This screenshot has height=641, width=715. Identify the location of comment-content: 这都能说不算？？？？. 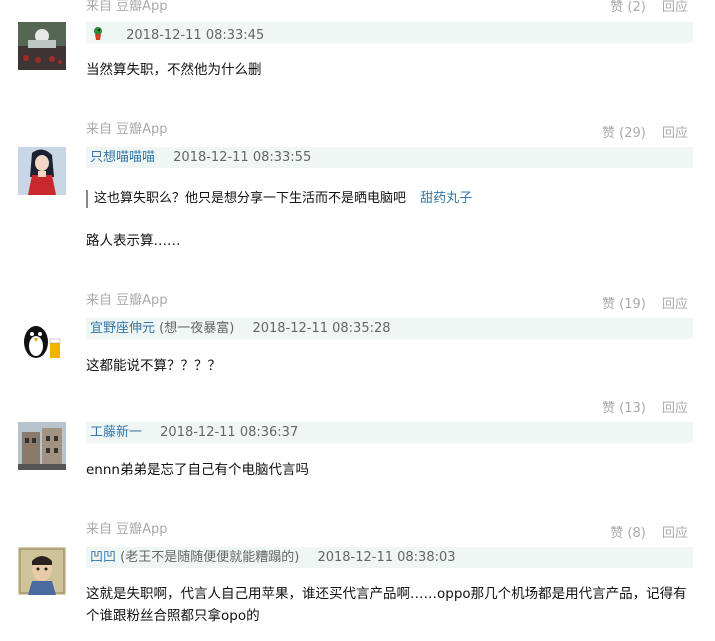
(153, 366).